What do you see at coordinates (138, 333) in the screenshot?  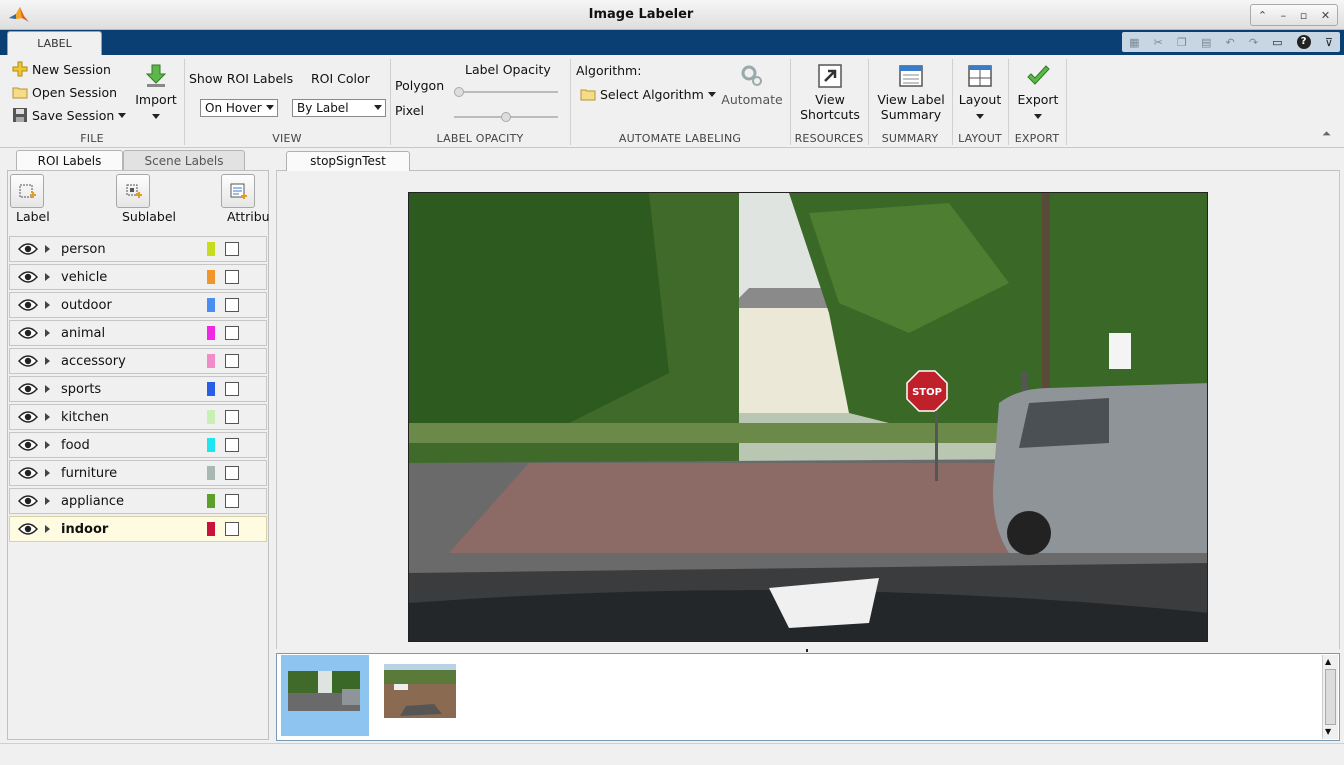 I see `label-row-animal: animal` at bounding box center [138, 333].